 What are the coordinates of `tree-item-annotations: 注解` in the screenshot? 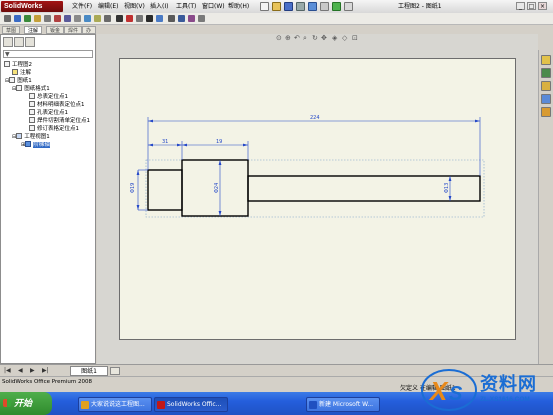 It's located at (21, 73).